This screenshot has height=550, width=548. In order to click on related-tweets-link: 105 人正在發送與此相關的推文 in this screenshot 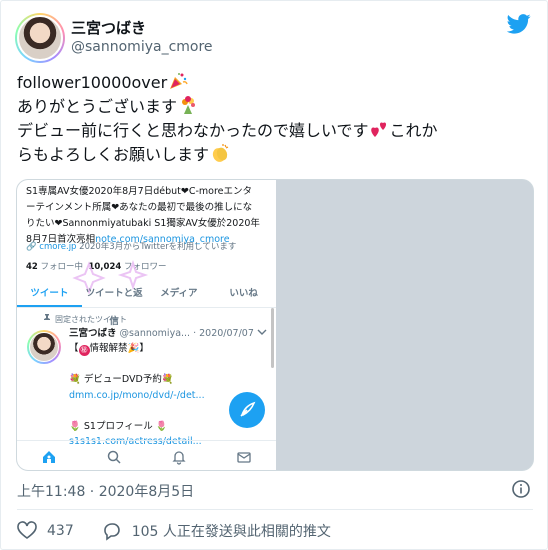, I will do `click(231, 531)`.